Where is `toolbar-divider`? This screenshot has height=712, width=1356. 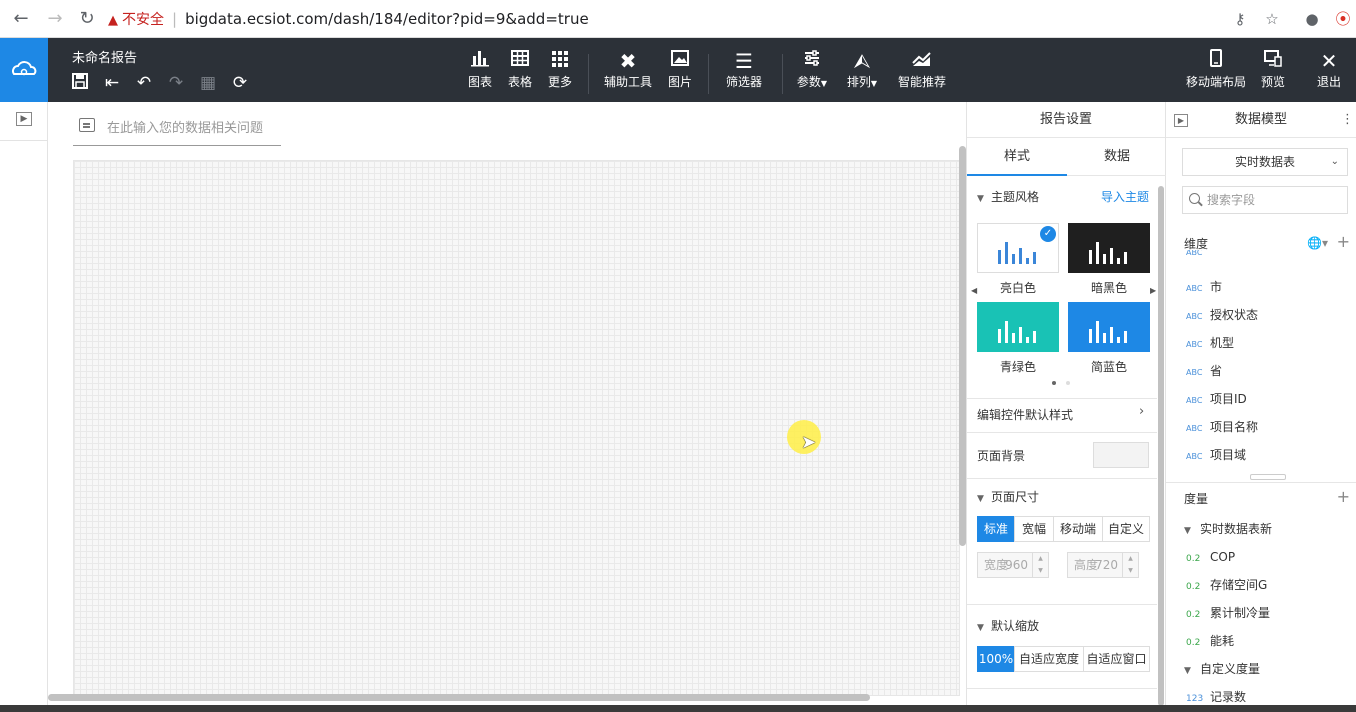
toolbar-divider is located at coordinates (782, 74).